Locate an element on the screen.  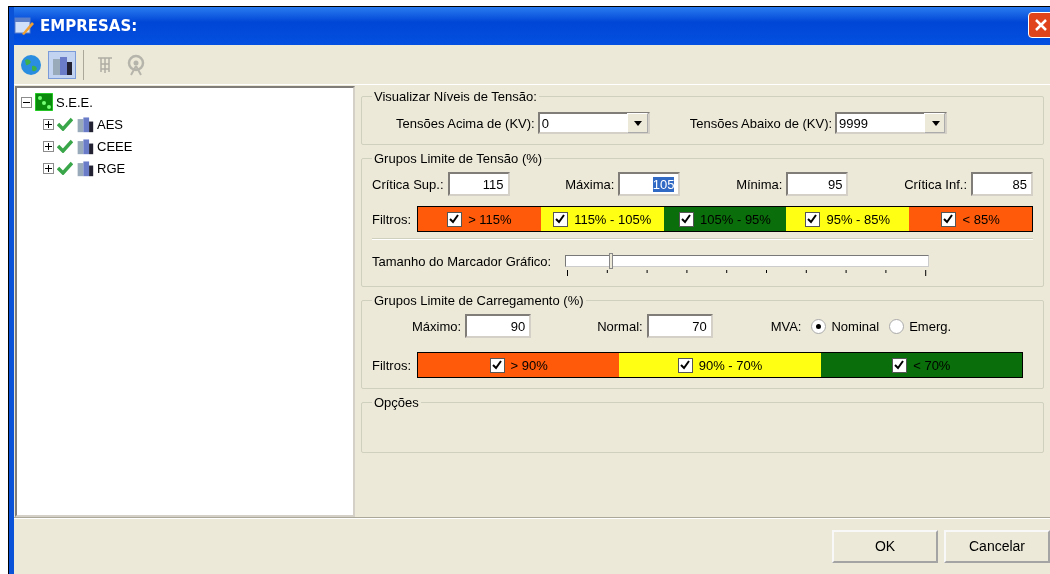
group-title: Visualizar Níveis de Tensão: is located at coordinates (455, 96).